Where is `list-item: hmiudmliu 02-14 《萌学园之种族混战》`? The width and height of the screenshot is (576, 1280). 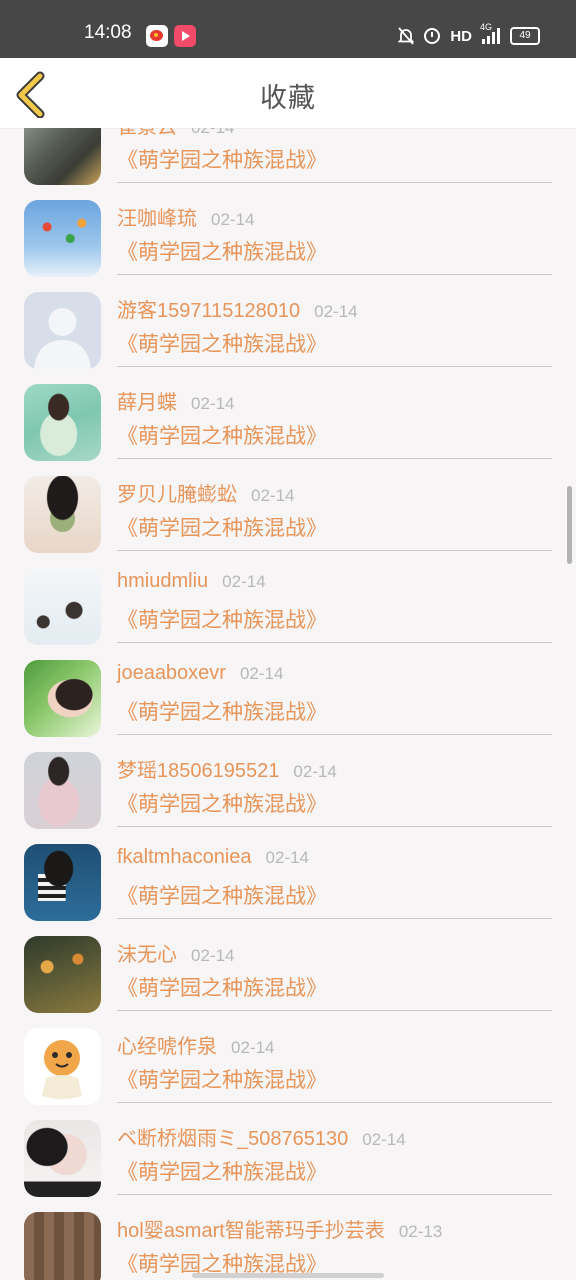
list-item: hmiudmliu 02-14 《萌学园之种族混战》 is located at coordinates (288, 595).